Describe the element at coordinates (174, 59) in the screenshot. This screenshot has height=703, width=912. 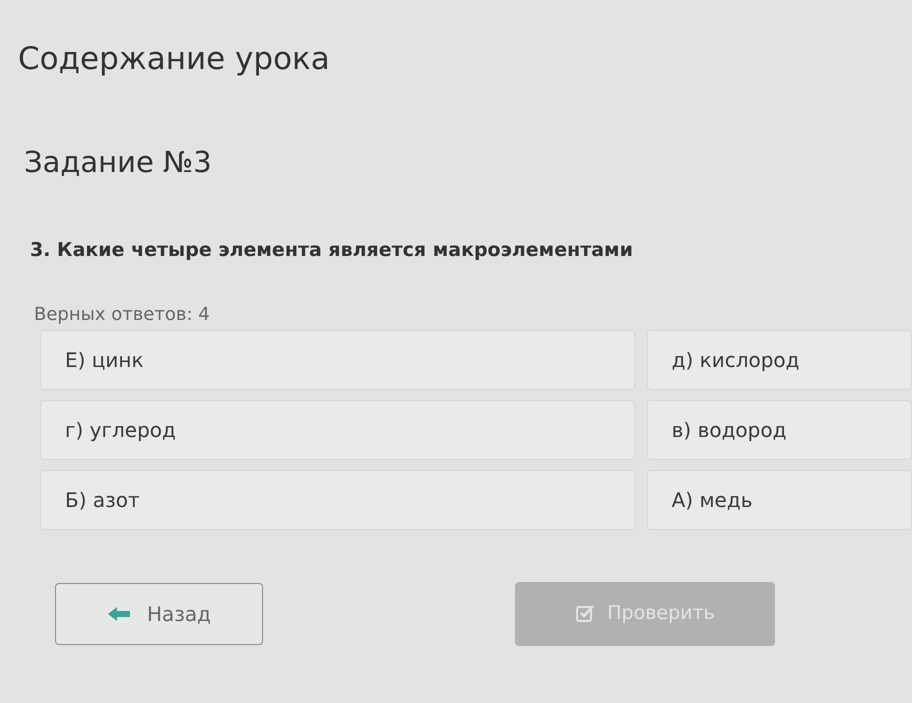
I see `page-title: Содержание урока` at that location.